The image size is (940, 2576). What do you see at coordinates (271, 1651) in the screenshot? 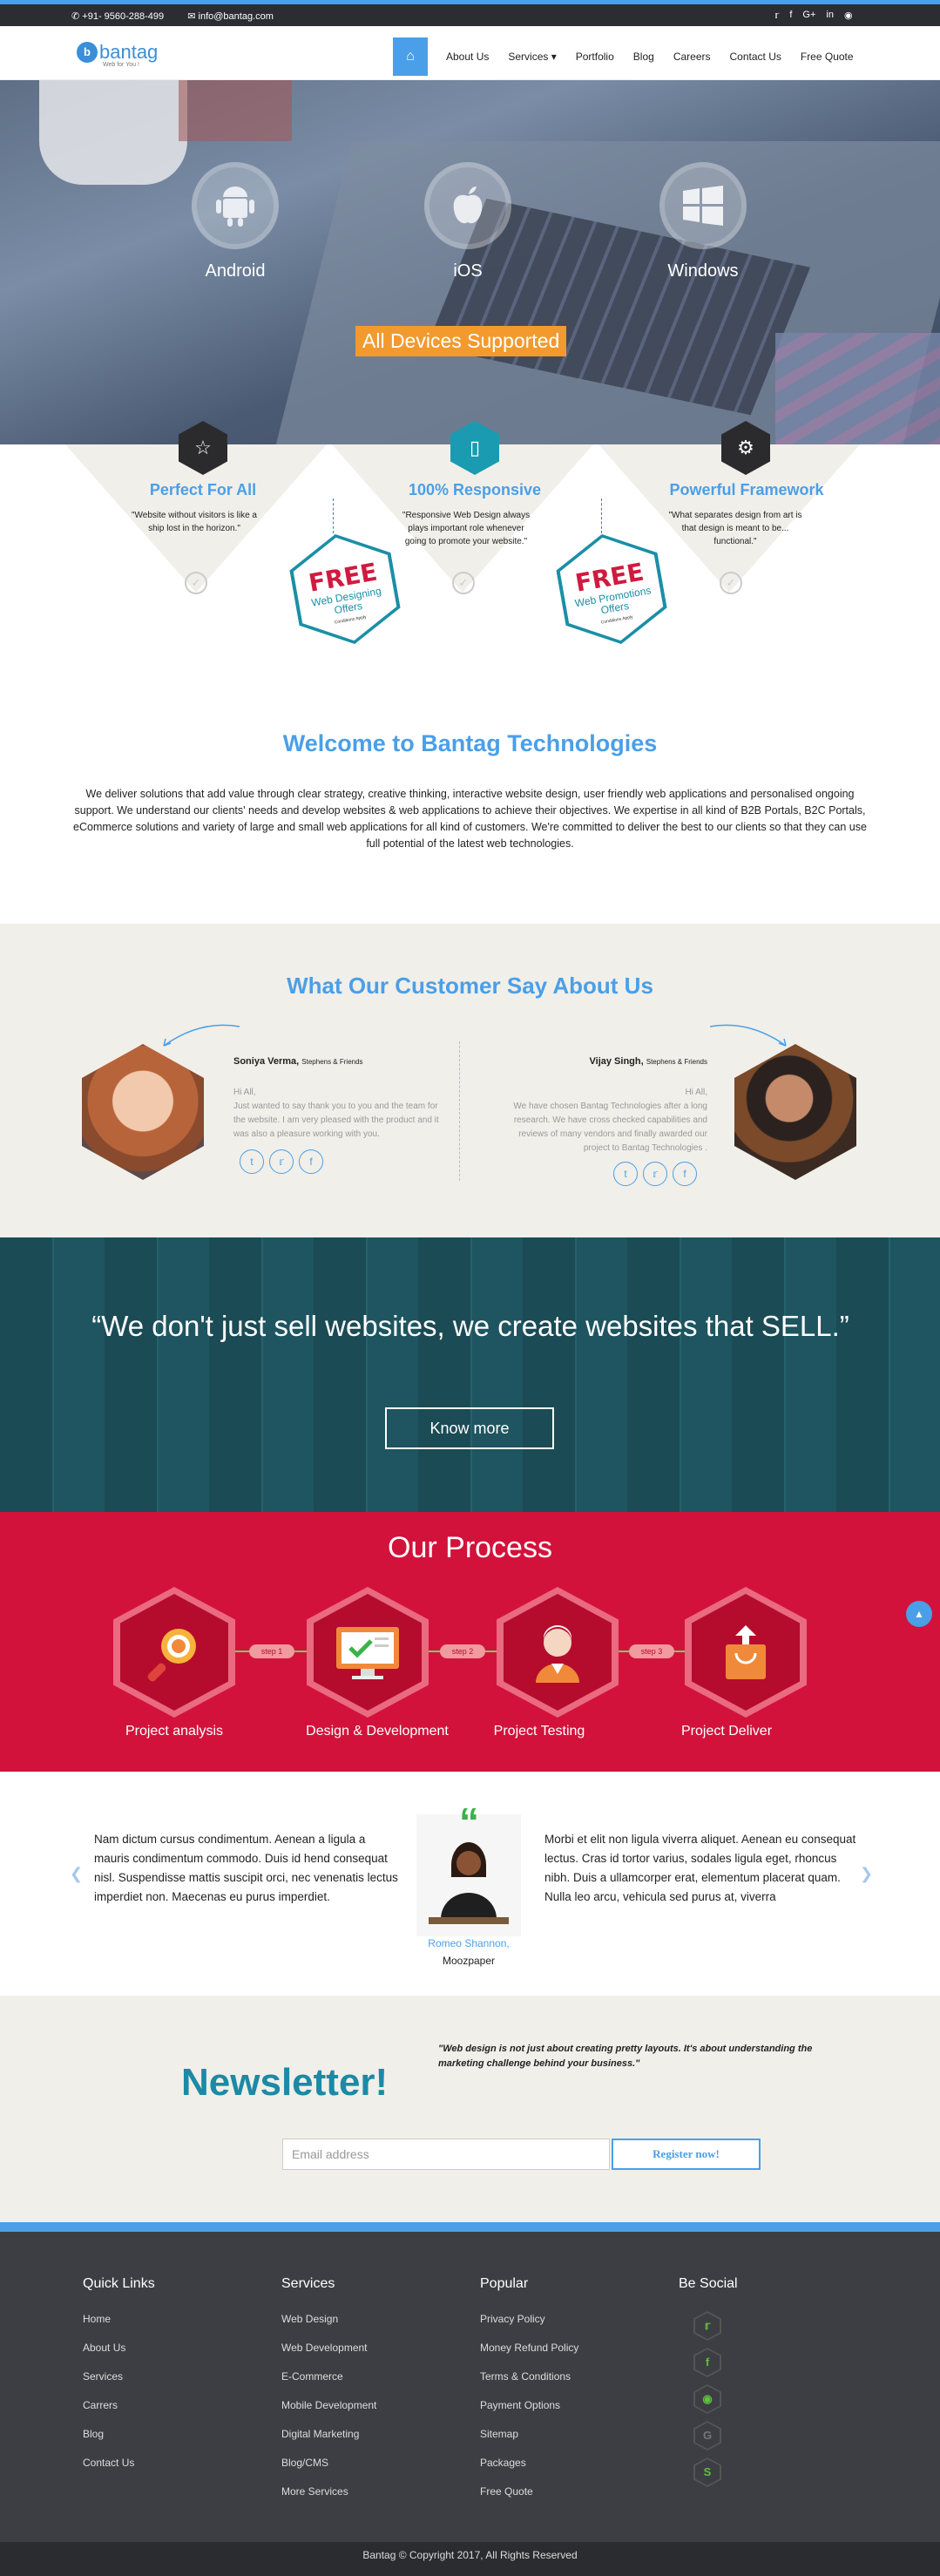
I see `step-badge: step 1` at bounding box center [271, 1651].